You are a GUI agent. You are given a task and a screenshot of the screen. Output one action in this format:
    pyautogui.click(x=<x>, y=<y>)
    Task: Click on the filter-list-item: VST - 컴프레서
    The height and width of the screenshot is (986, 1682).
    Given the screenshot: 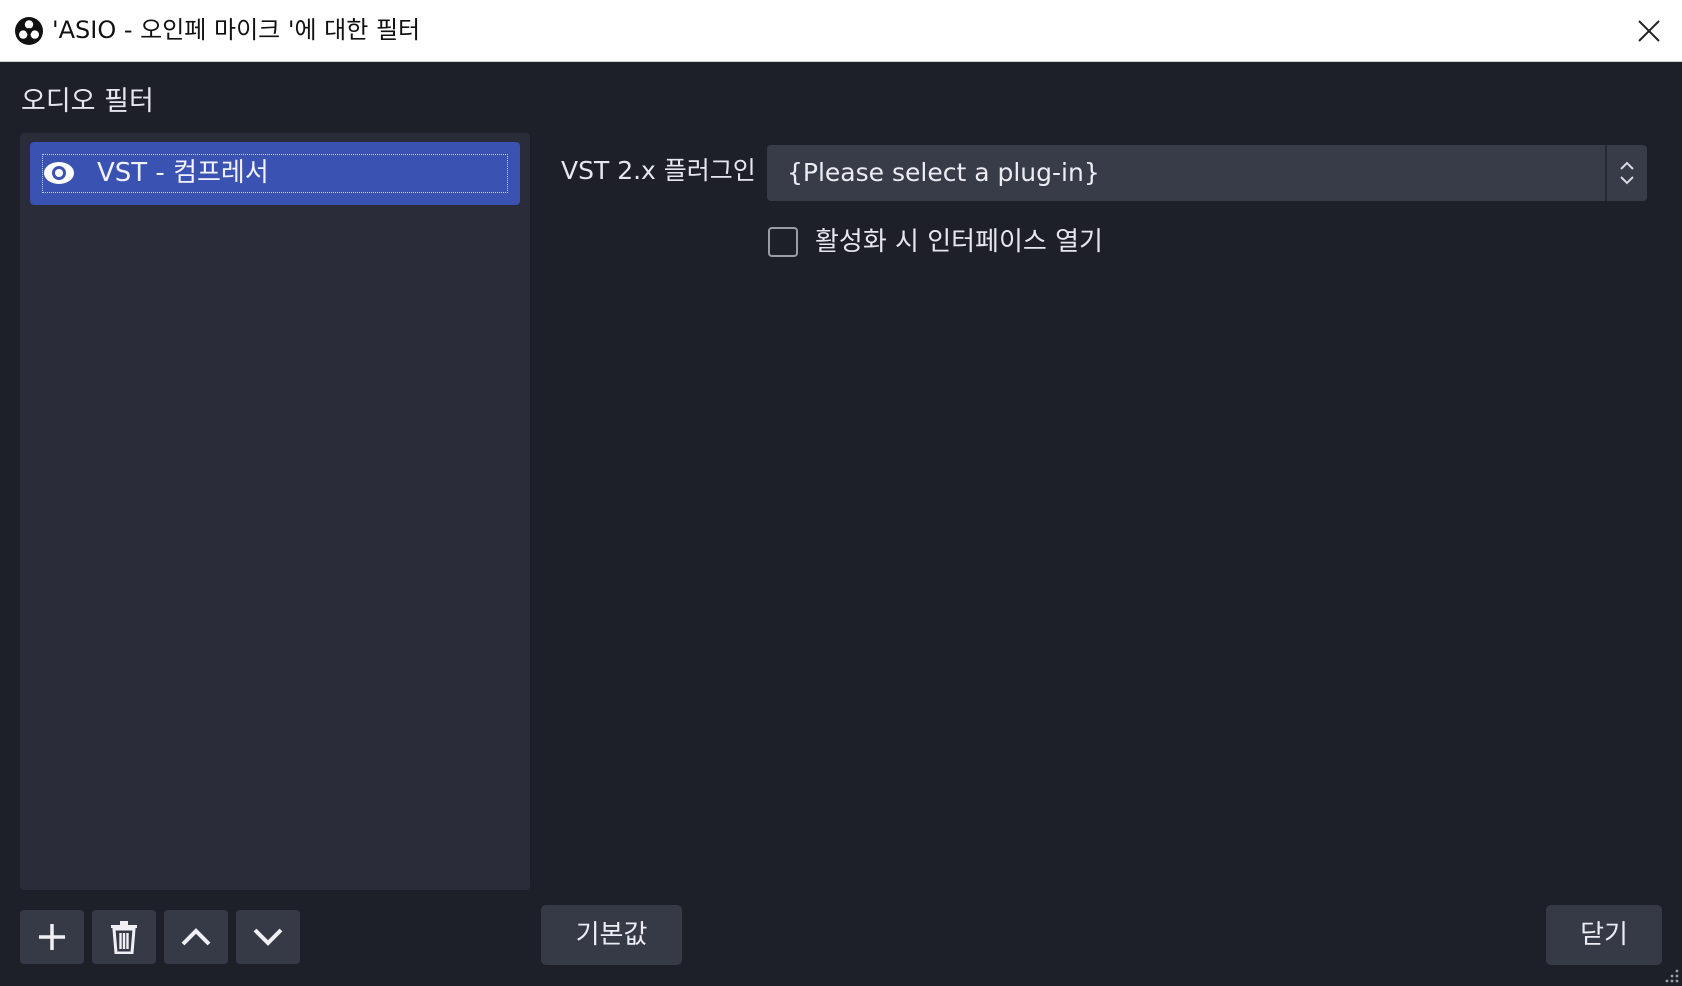 What is the action you would take?
    pyautogui.click(x=275, y=173)
    